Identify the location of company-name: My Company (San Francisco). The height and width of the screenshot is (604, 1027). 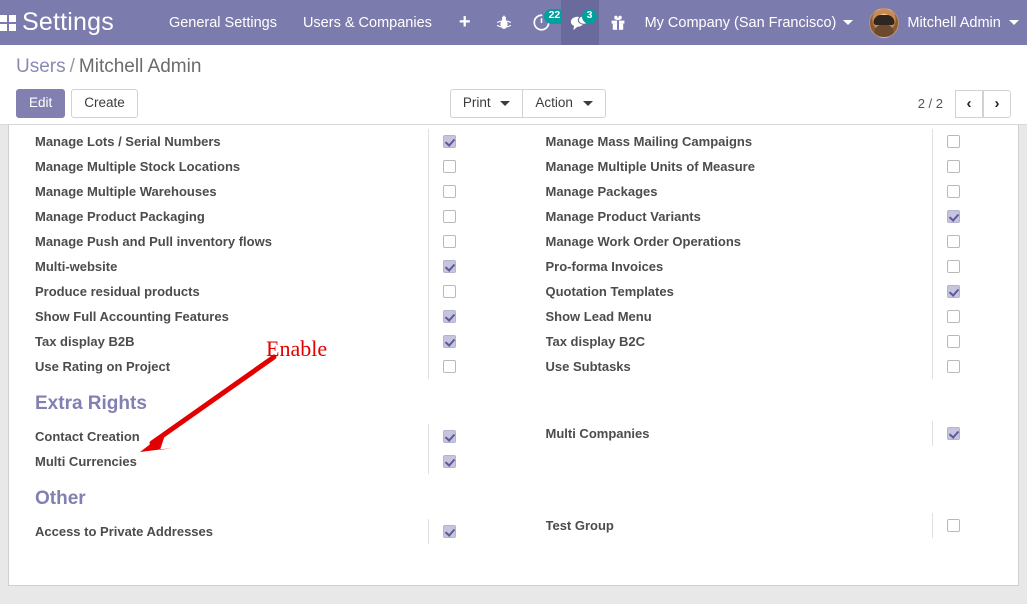
(740, 22).